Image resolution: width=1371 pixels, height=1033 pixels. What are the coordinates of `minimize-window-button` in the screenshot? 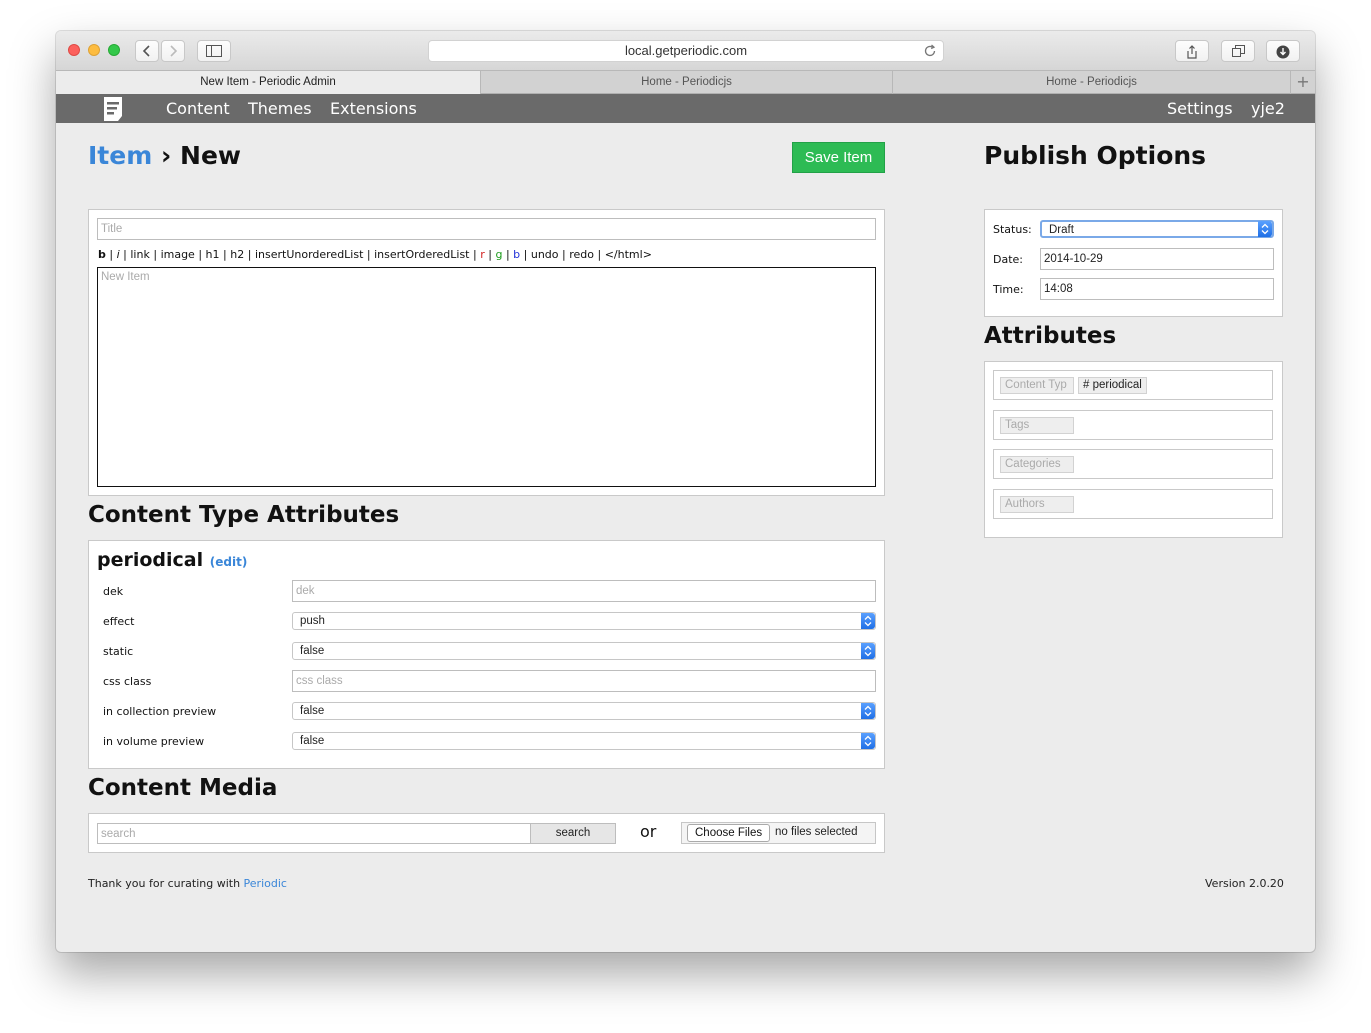 It's located at (94, 50).